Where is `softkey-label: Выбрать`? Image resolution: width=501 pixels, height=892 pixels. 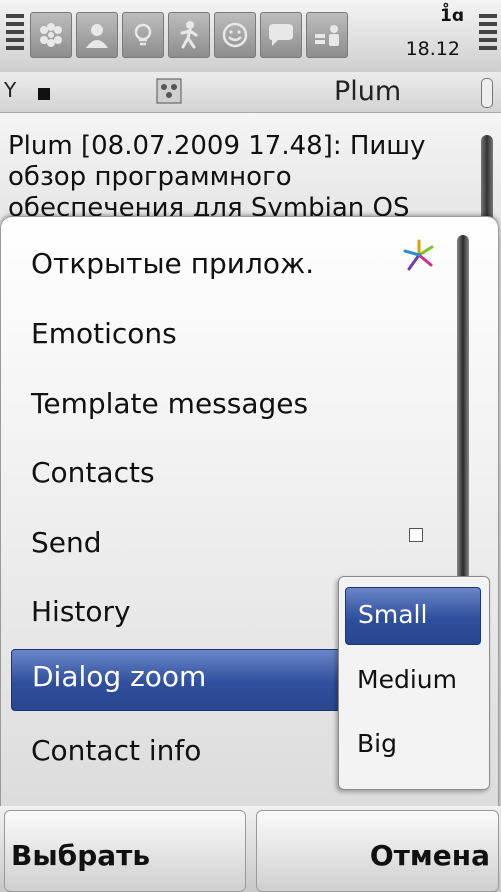
softkey-label: Выбрать is located at coordinates (81, 855).